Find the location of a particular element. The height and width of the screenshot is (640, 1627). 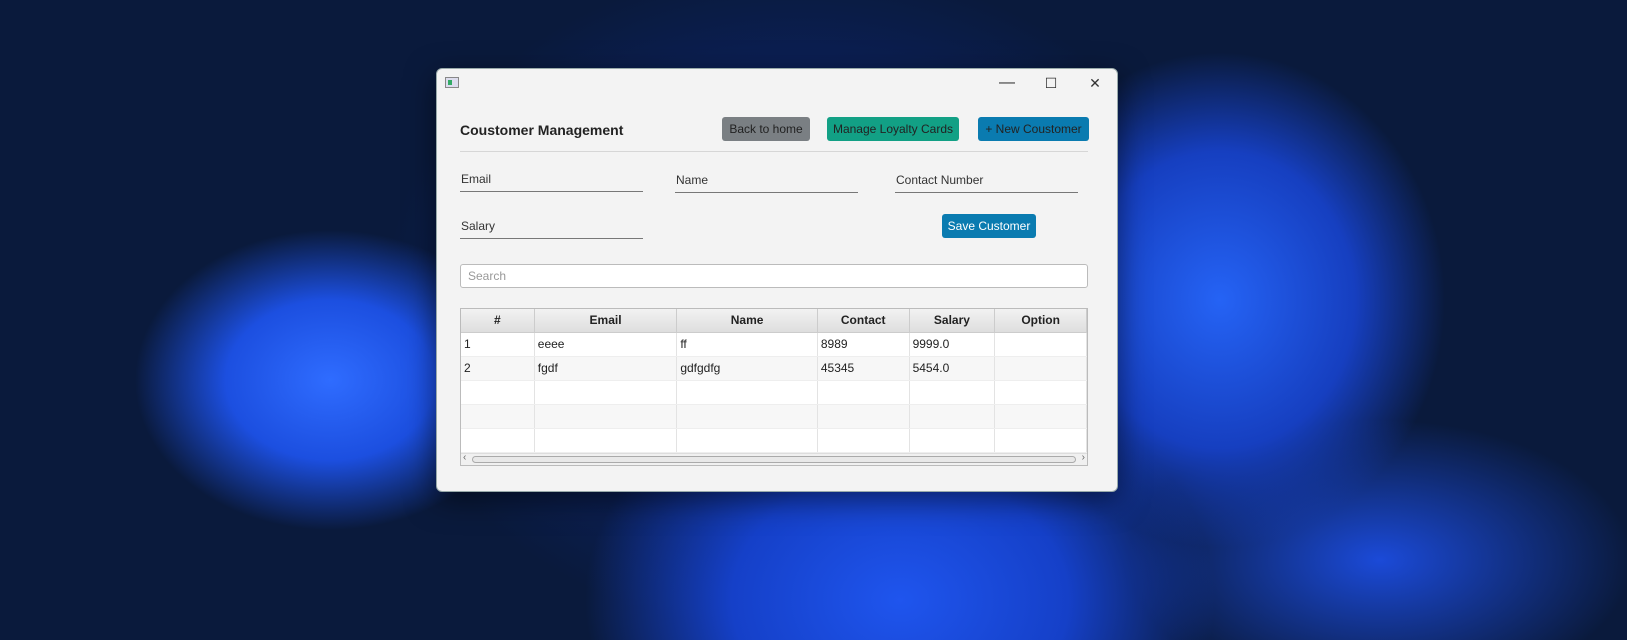

divider is located at coordinates (774, 151).